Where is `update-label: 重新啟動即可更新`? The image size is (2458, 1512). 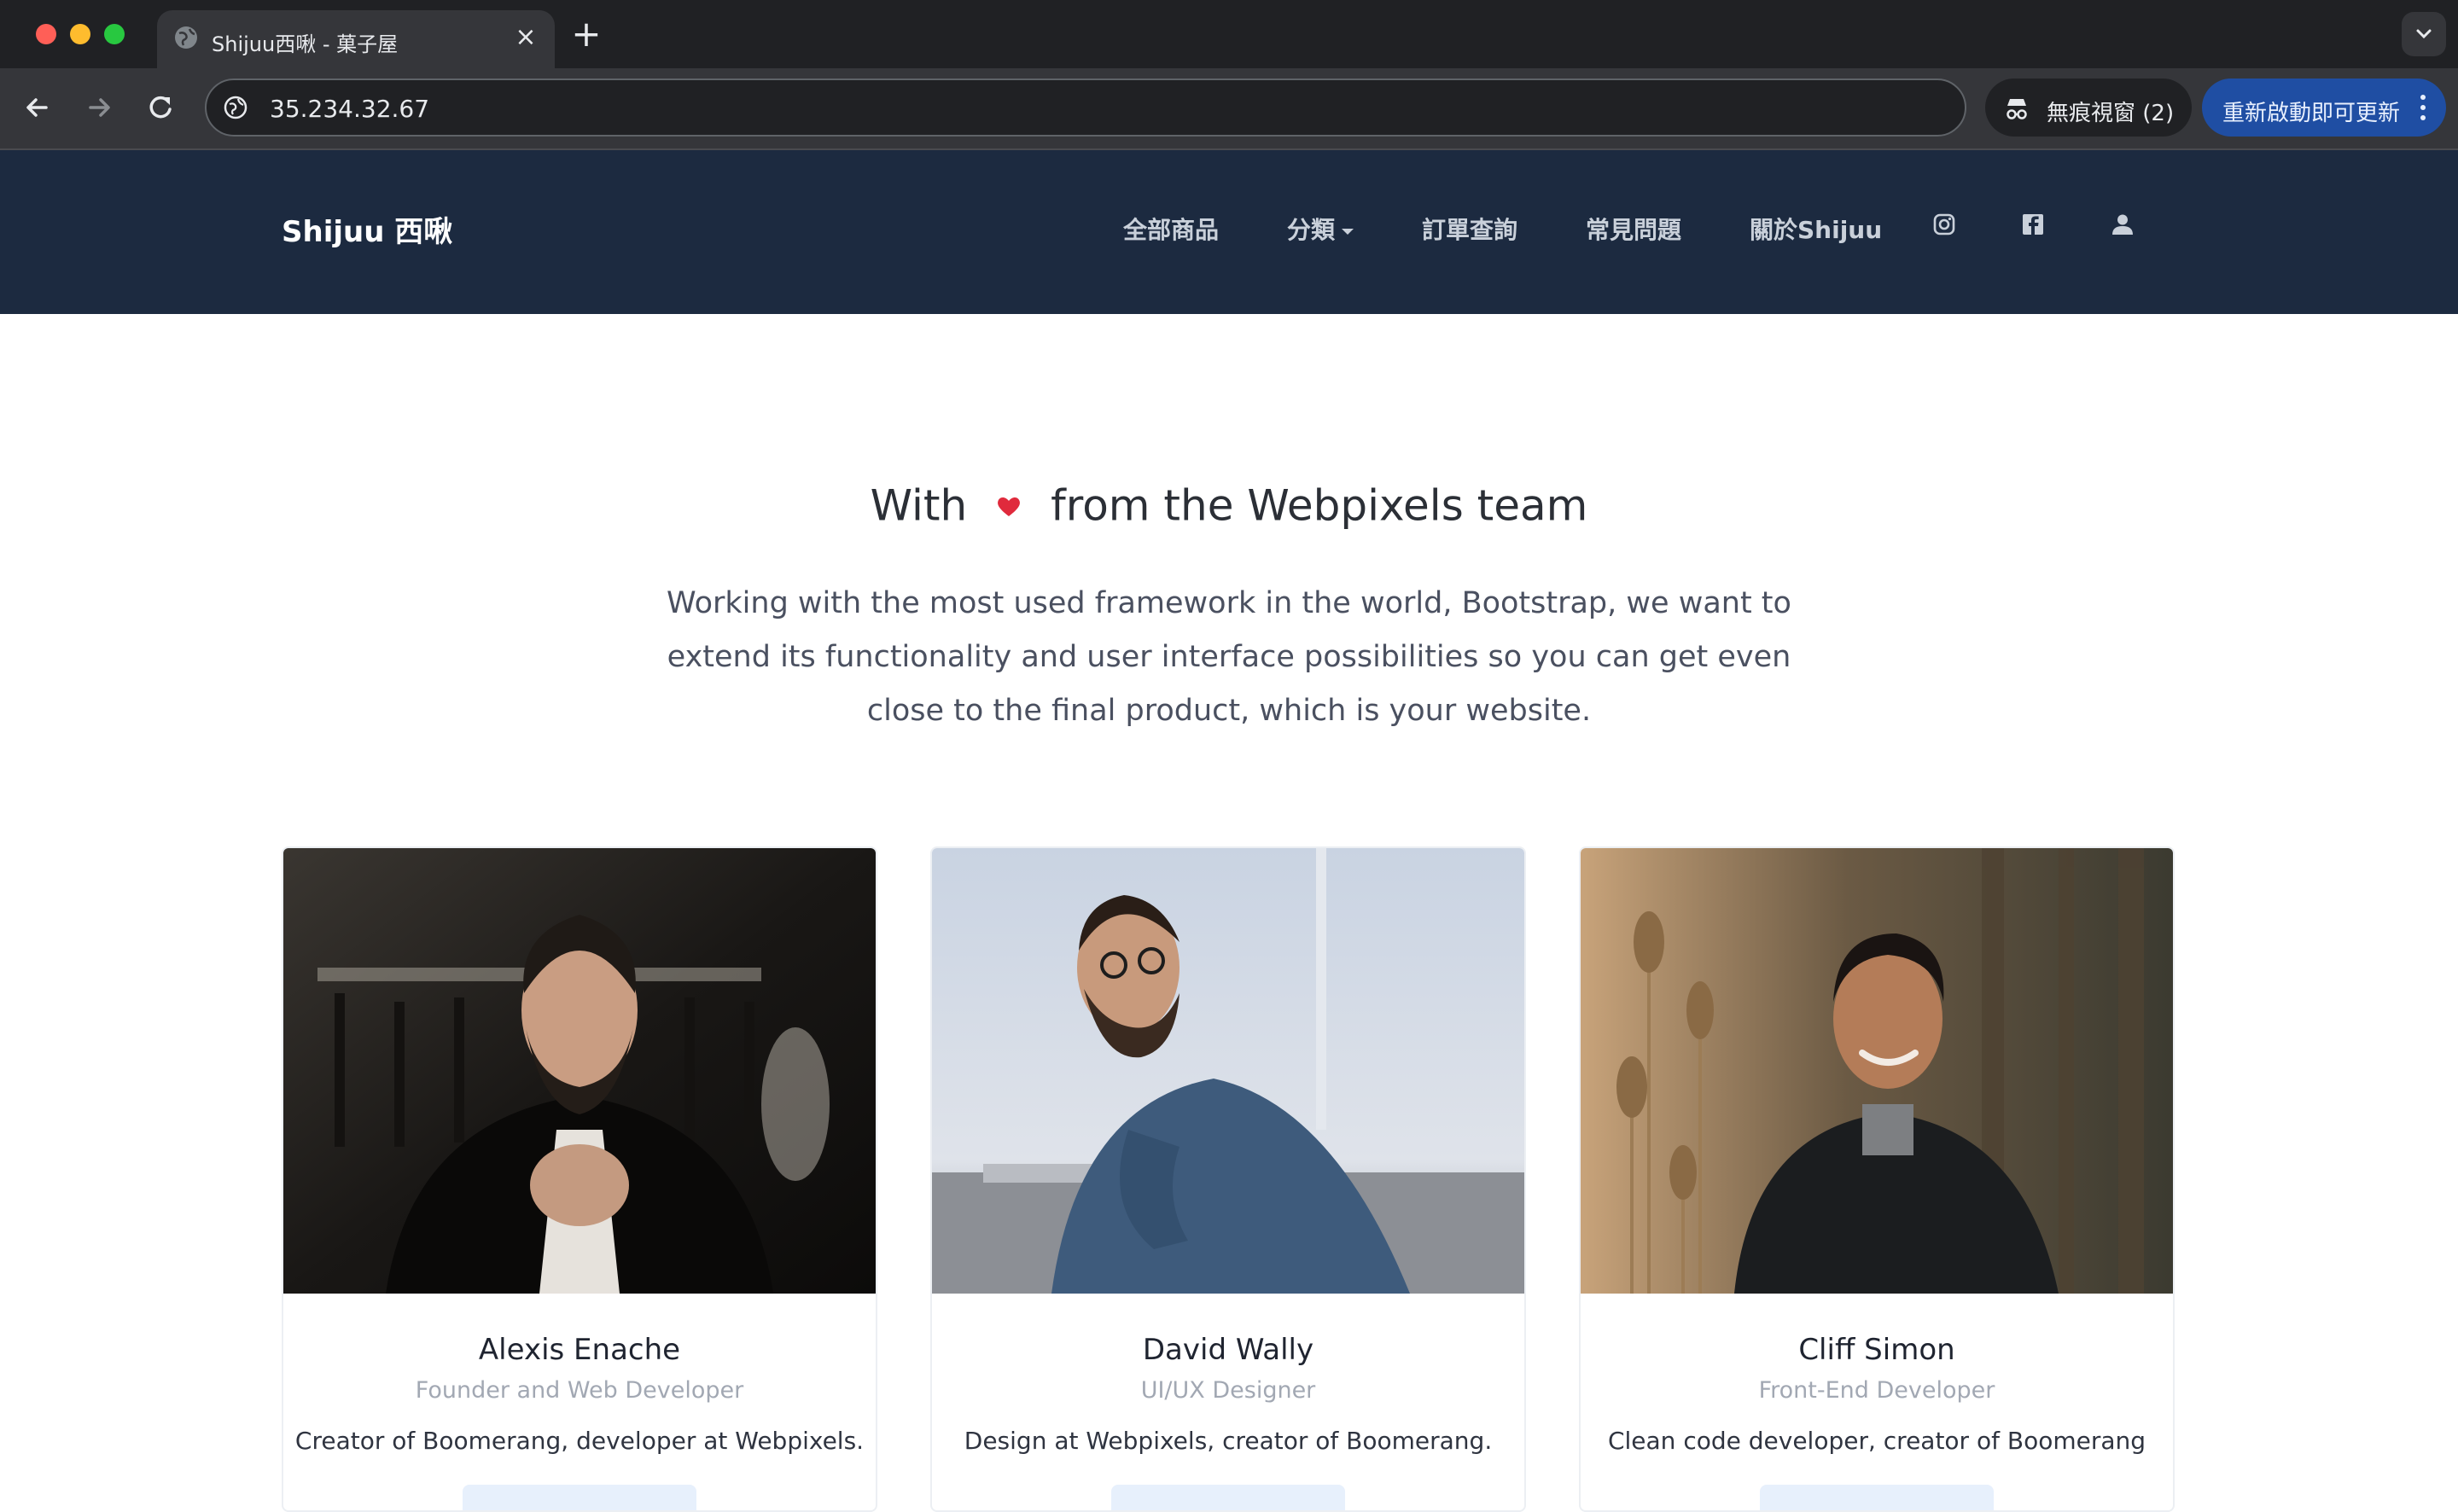 update-label: 重新啟動即可更新 is located at coordinates (2311, 113).